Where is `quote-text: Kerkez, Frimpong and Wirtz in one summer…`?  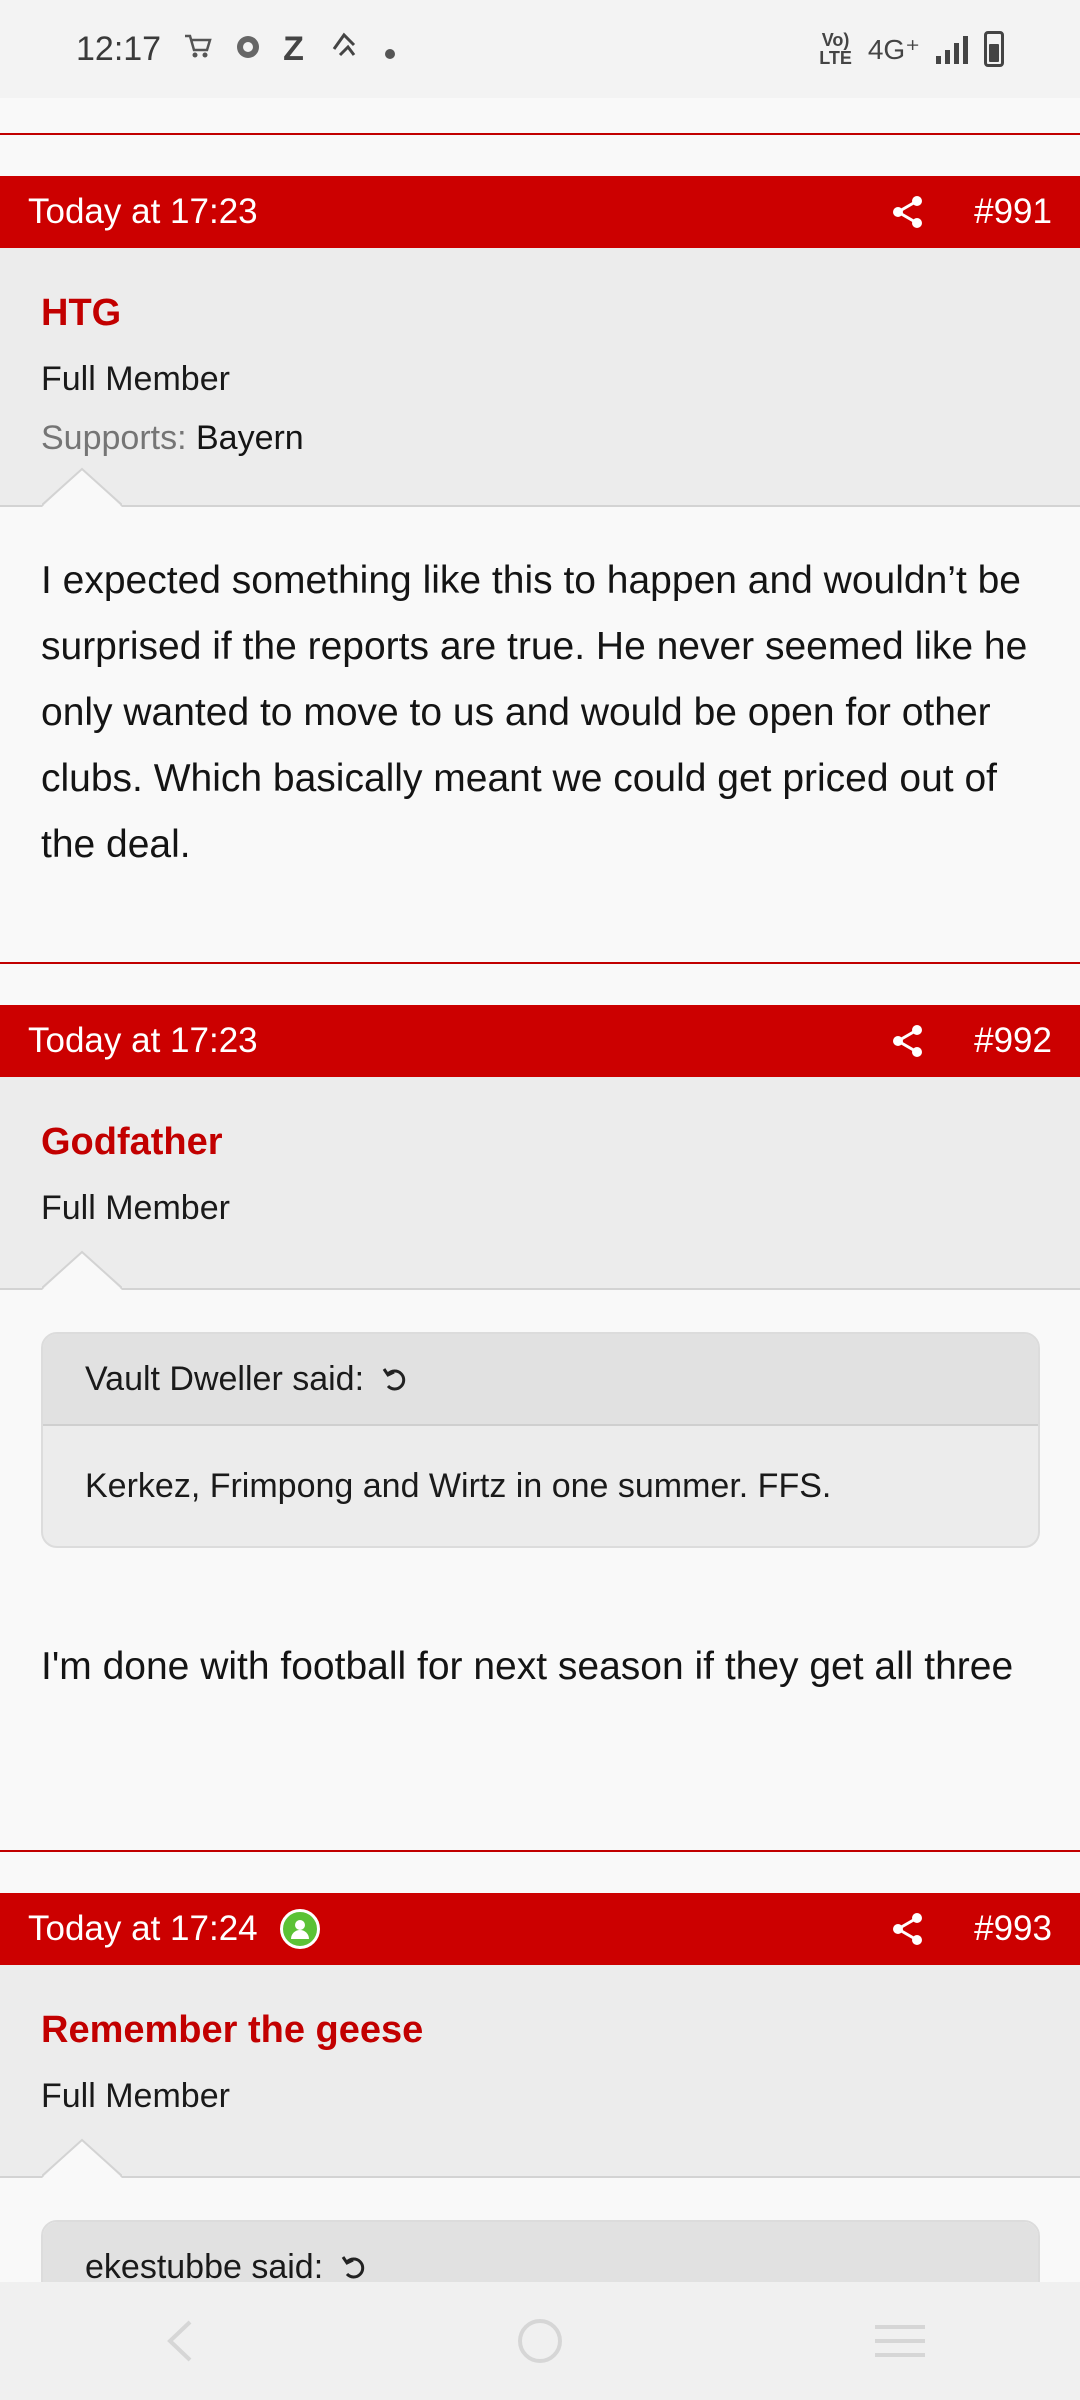 quote-text: Kerkez, Frimpong and Wirtz in one summer… is located at coordinates (458, 1485).